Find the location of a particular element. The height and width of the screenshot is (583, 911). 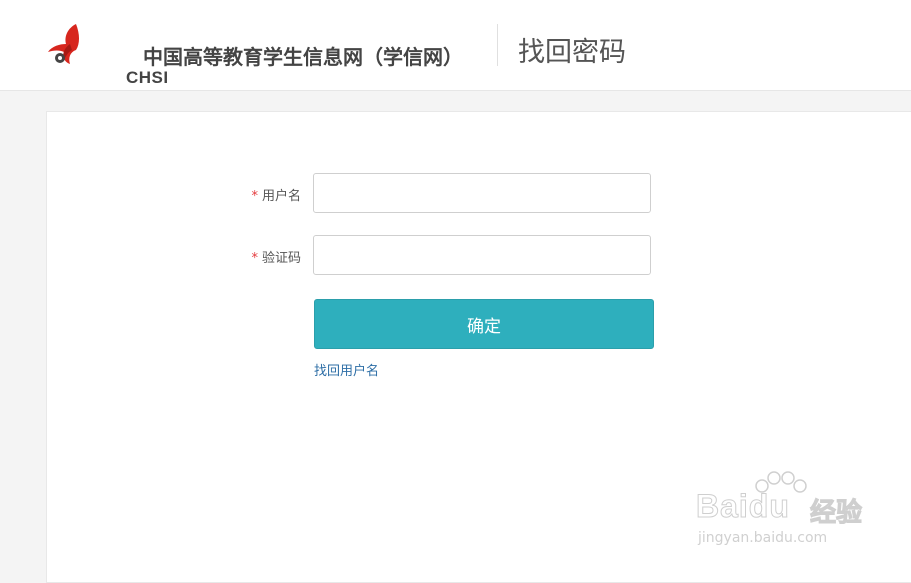

captcha-label-text: 验证码 is located at coordinates (281, 258).